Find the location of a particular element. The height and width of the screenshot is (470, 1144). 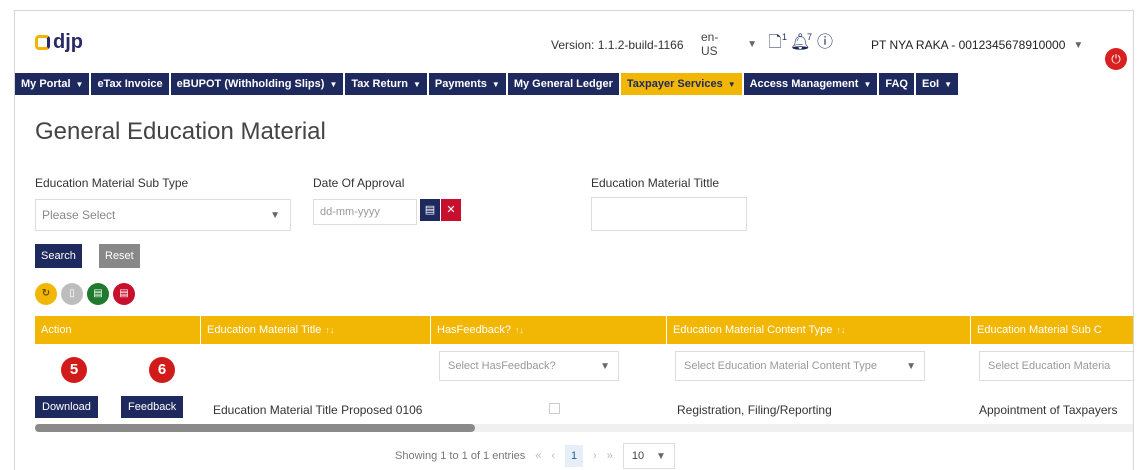

menu-item-faq: FAQ is located at coordinates (896, 84).